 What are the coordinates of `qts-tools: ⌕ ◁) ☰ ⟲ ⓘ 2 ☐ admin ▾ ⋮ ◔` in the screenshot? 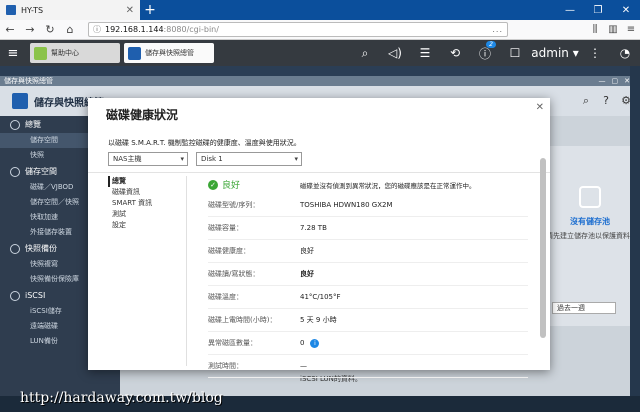 It's located at (495, 51).